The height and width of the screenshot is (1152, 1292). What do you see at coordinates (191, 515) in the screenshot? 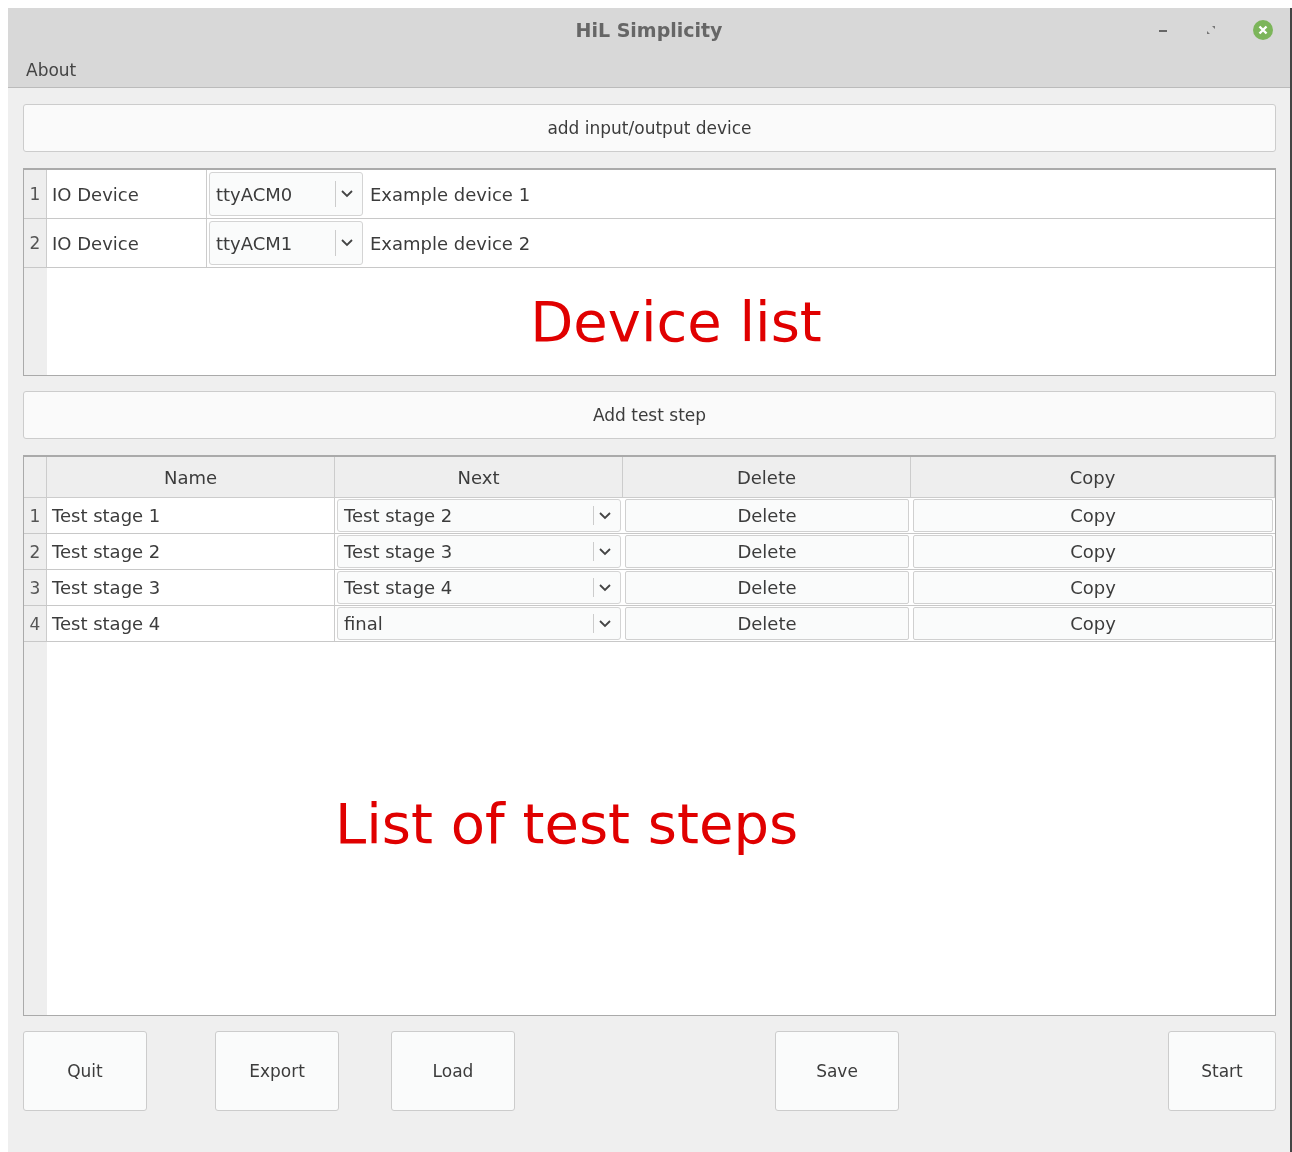
I see `table-cell: Test stage 1` at bounding box center [191, 515].